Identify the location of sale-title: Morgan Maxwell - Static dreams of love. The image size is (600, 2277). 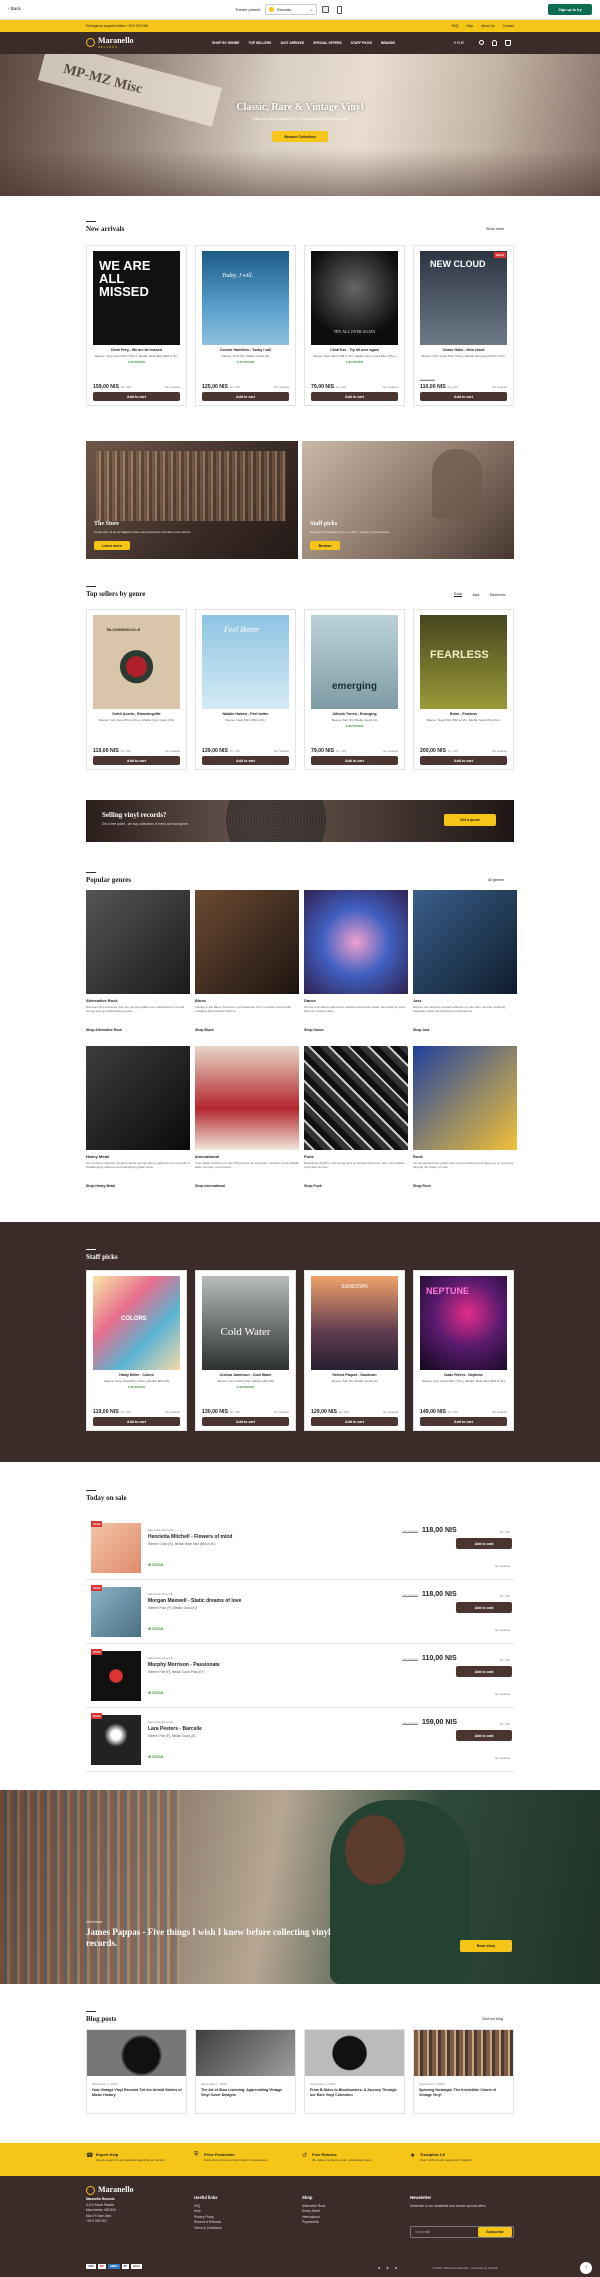
(194, 1601).